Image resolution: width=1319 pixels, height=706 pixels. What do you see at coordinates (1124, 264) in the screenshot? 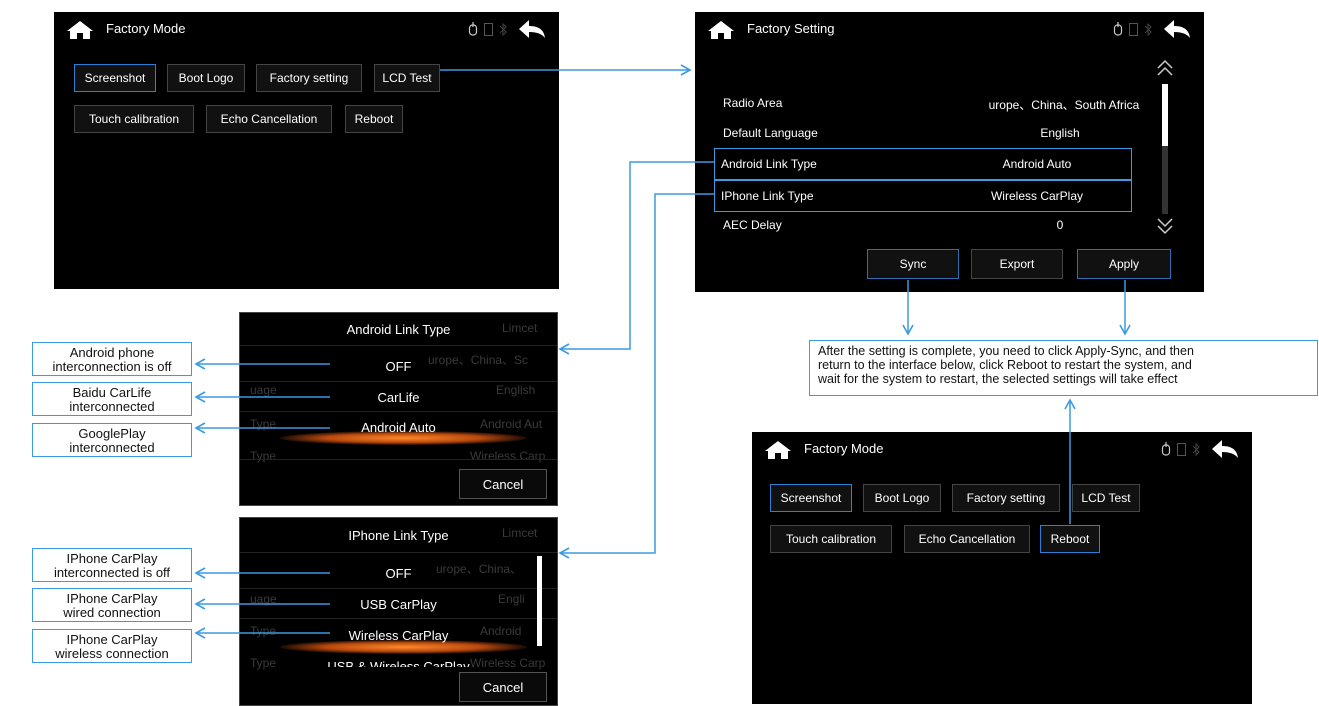
I see `apply-button: Apply` at bounding box center [1124, 264].